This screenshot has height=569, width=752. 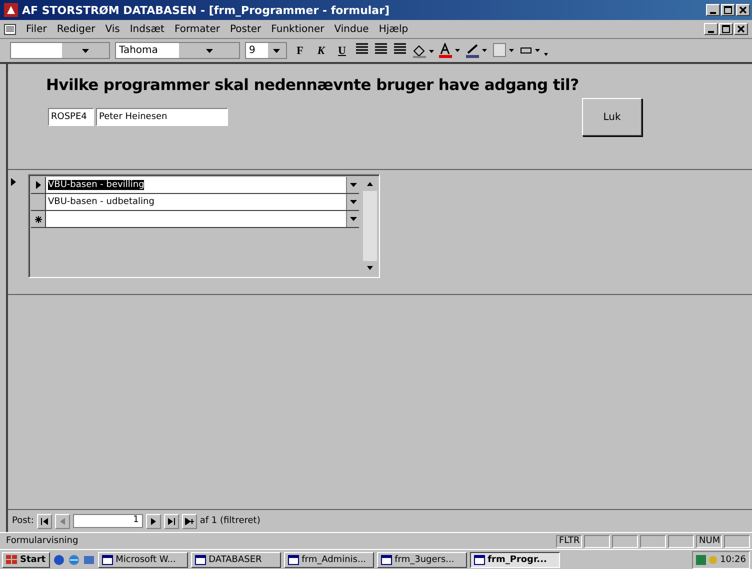 What do you see at coordinates (450, 50) in the screenshot?
I see `font-color-icon` at bounding box center [450, 50].